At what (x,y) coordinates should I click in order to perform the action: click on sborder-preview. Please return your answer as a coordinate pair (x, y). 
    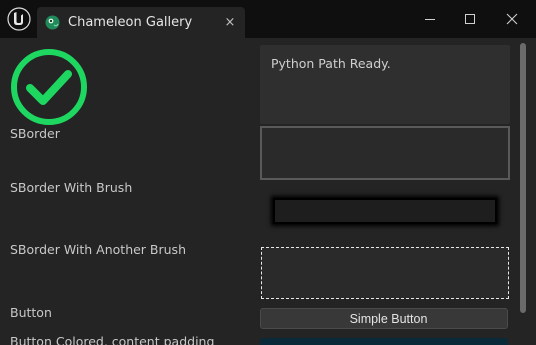
    Looking at the image, I should click on (385, 153).